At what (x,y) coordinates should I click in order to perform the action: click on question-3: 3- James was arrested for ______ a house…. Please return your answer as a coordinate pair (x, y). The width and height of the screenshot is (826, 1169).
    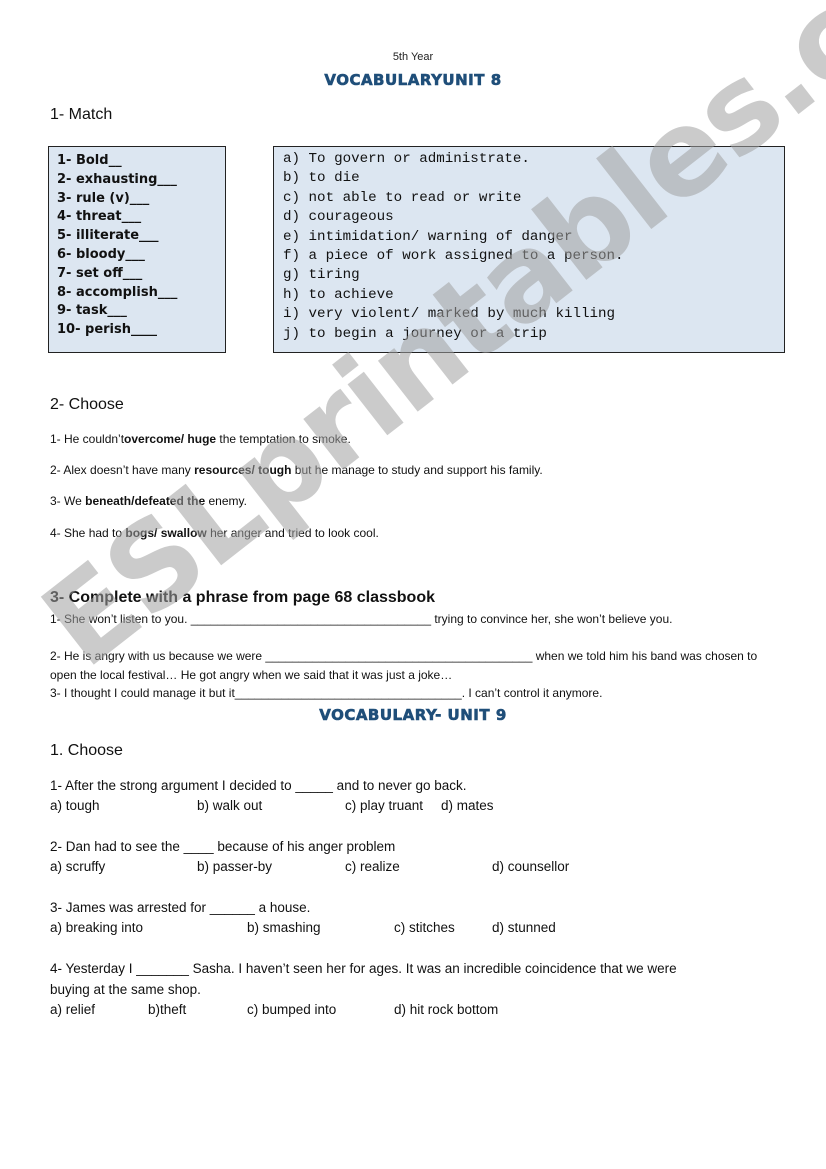
    Looking at the image, I should click on (180, 907).